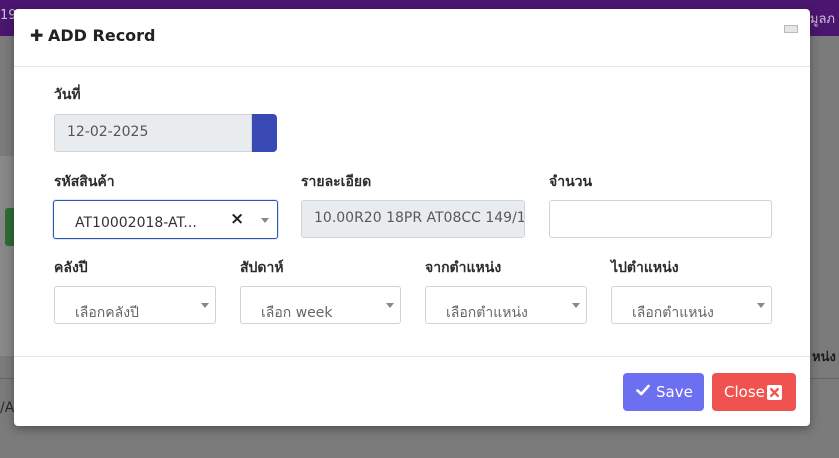 The height and width of the screenshot is (458, 839). Describe the element at coordinates (108, 132) in the screenshot. I see `date-value: 12-02-2025` at that location.